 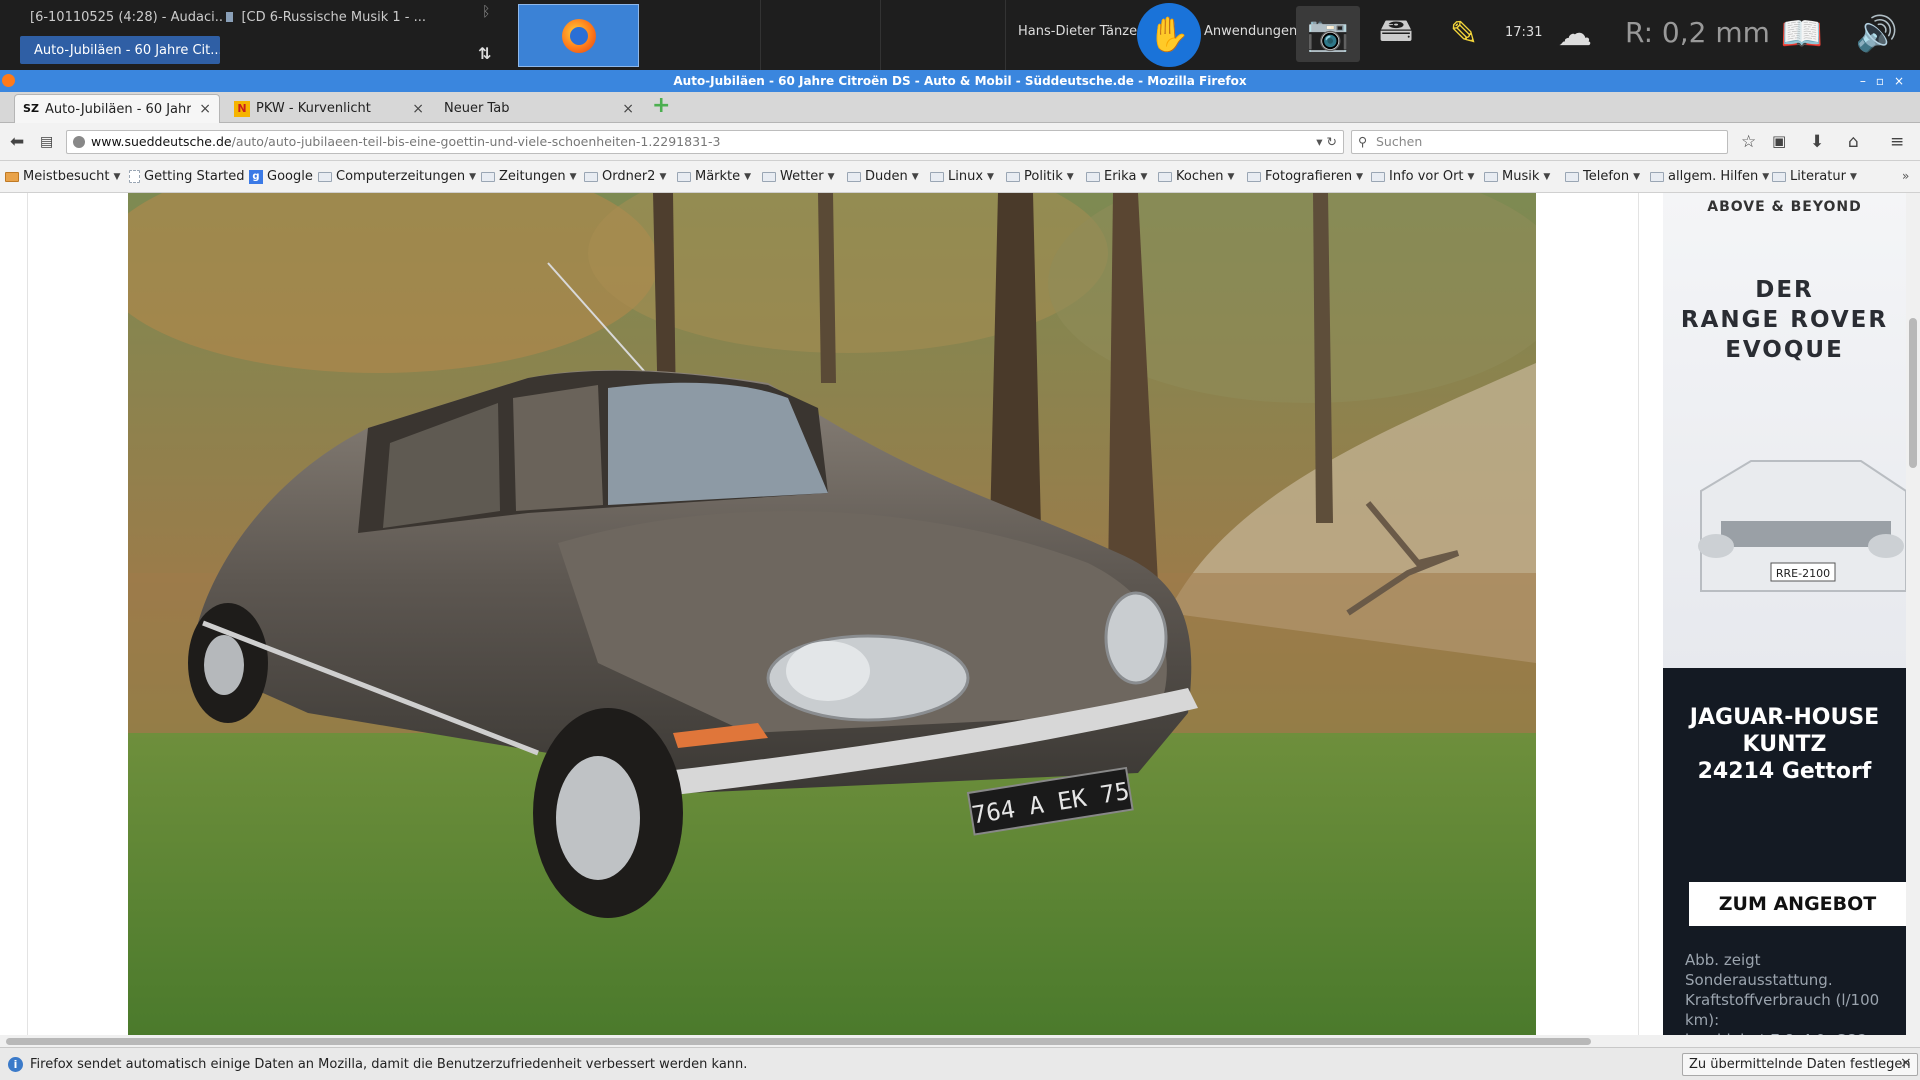 I want to click on bookmark-label: Wetter, so click(x=802, y=176).